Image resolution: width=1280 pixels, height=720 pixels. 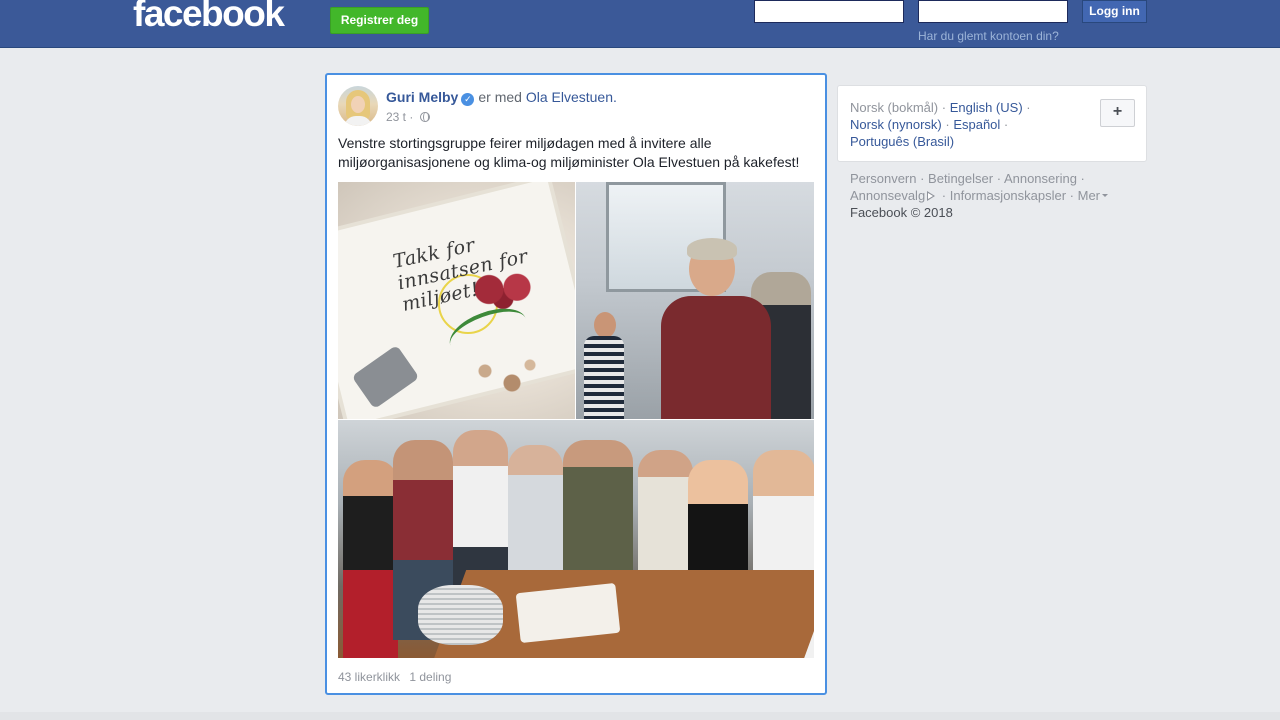 I want to click on adchoices-icon, so click(x=931, y=196).